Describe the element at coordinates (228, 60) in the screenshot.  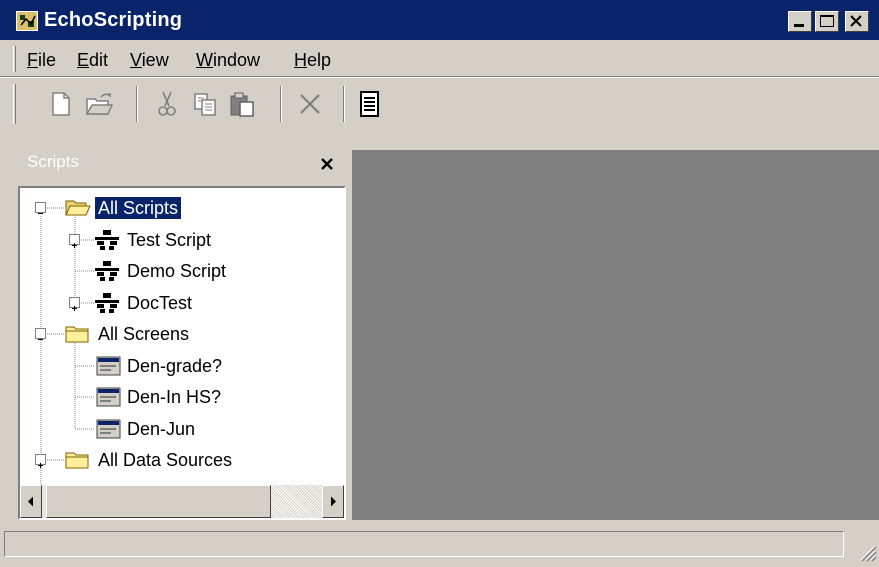
I see `menu-window: Window` at that location.